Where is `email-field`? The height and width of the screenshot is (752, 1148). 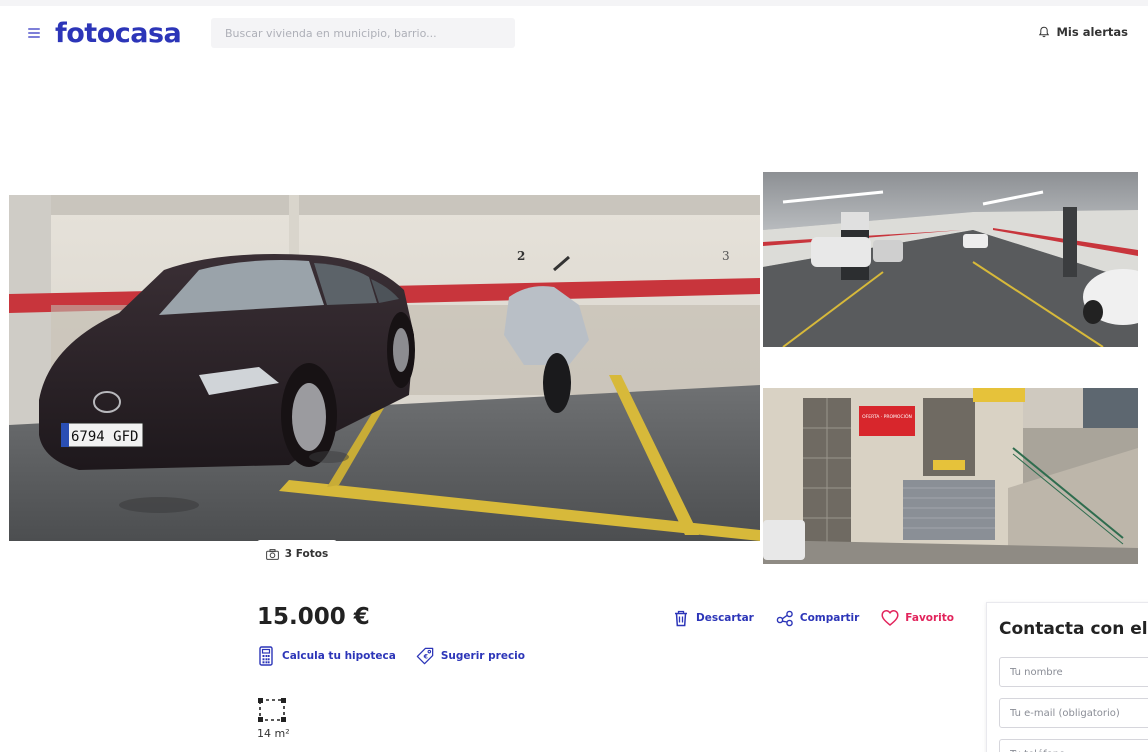
email-field is located at coordinates (1073, 713).